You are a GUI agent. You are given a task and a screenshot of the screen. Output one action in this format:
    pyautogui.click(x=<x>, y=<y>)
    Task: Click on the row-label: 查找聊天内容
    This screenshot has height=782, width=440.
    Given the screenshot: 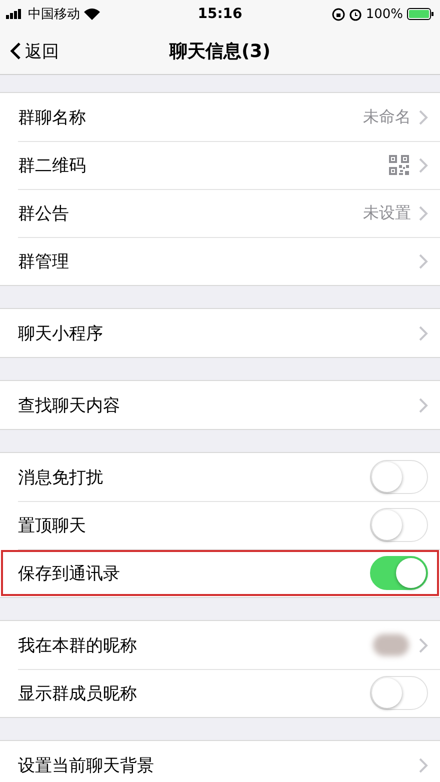 What is the action you would take?
    pyautogui.click(x=69, y=405)
    